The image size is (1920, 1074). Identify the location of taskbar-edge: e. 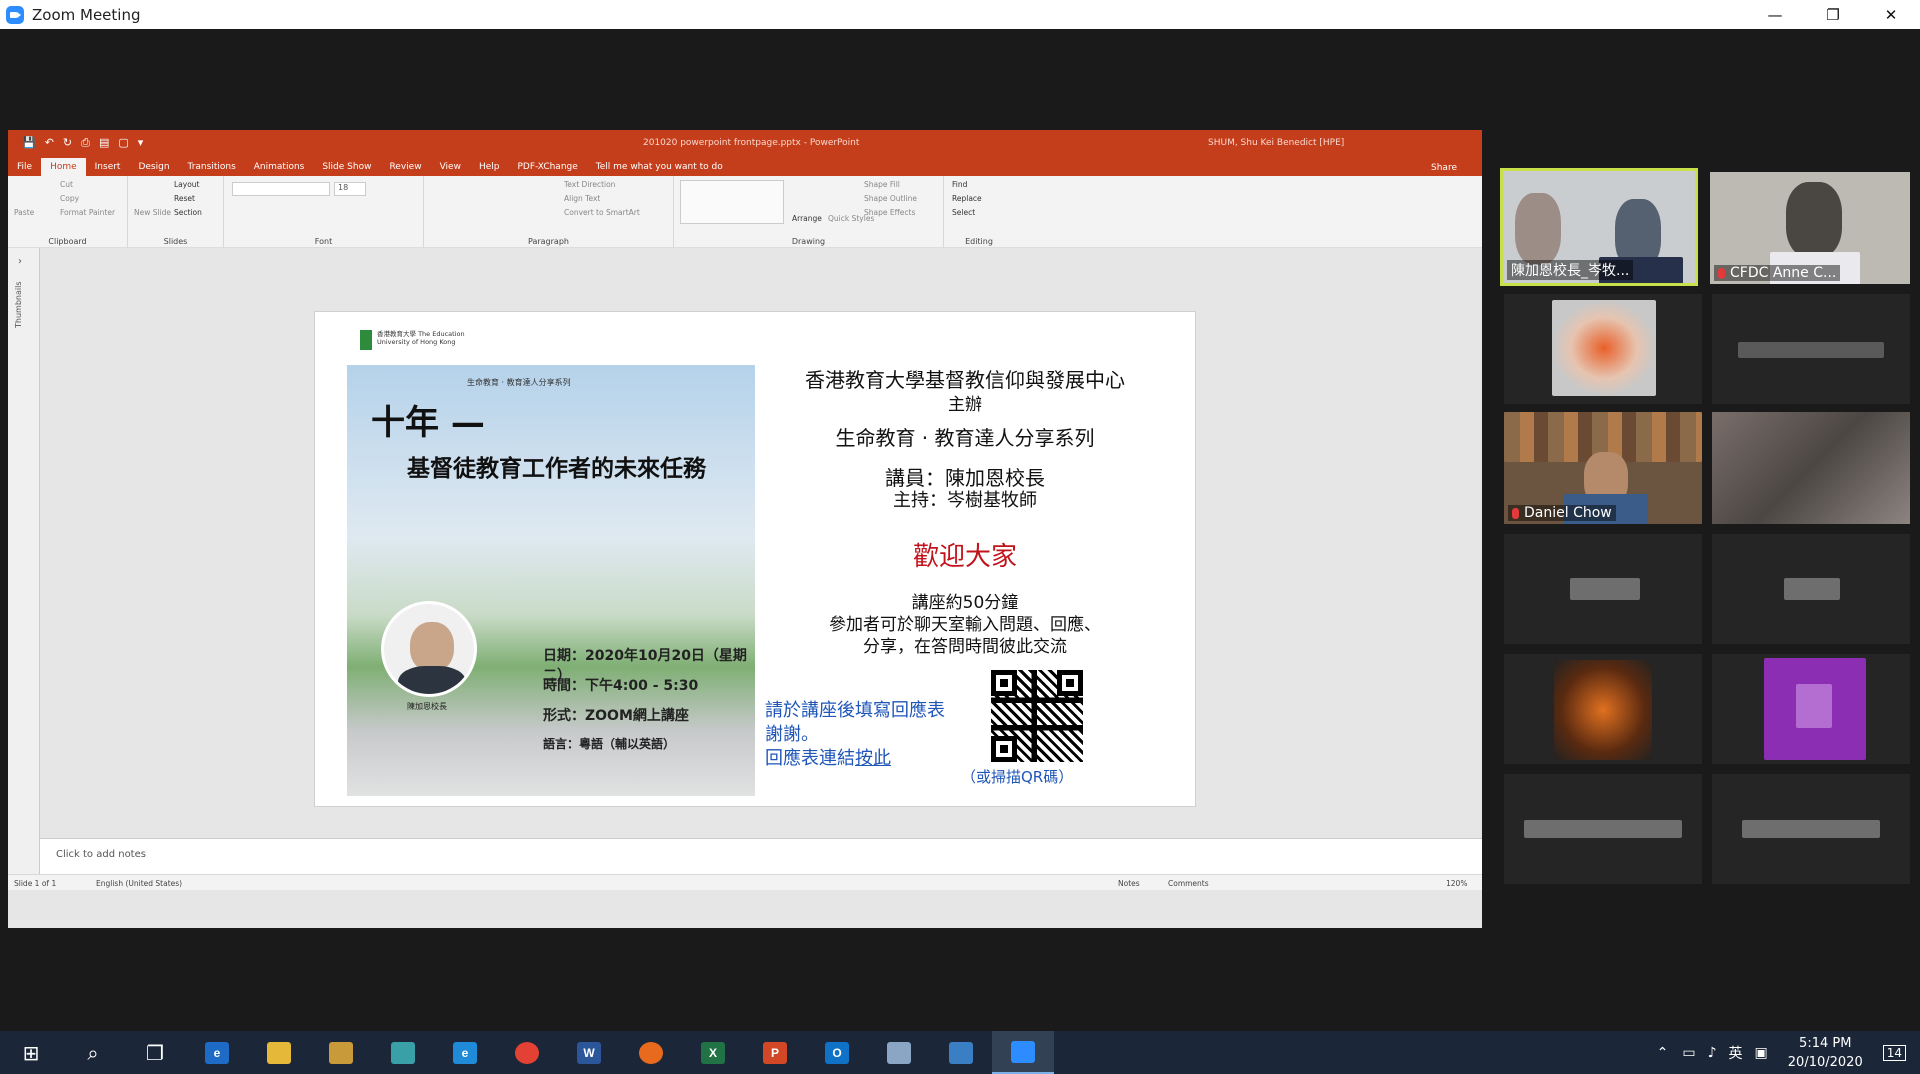
(217, 1052).